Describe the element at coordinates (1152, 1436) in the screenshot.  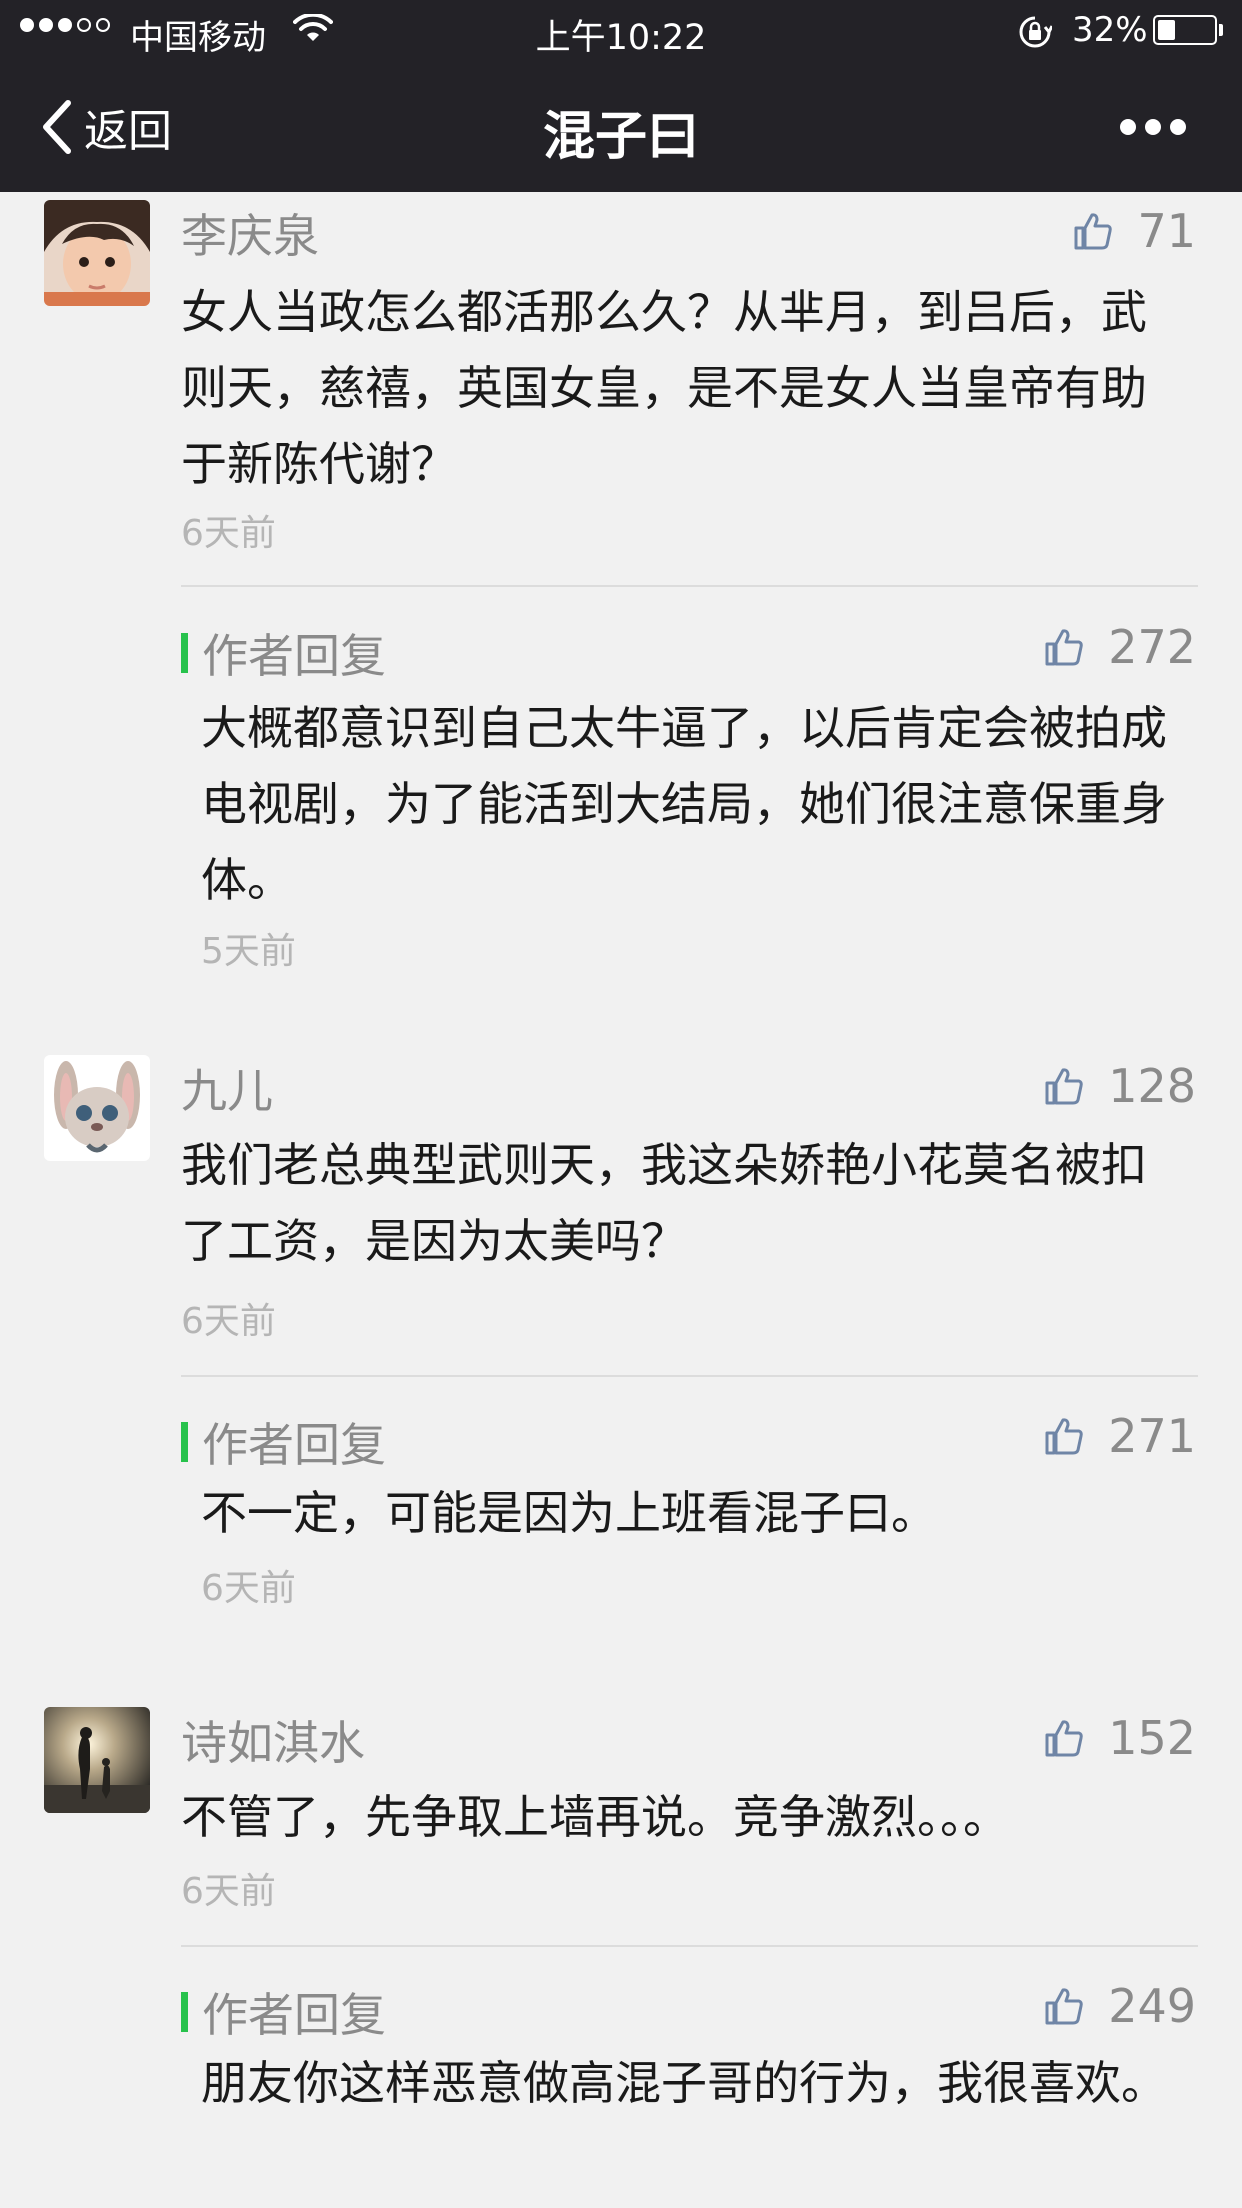
I see `like-count: 271` at that location.